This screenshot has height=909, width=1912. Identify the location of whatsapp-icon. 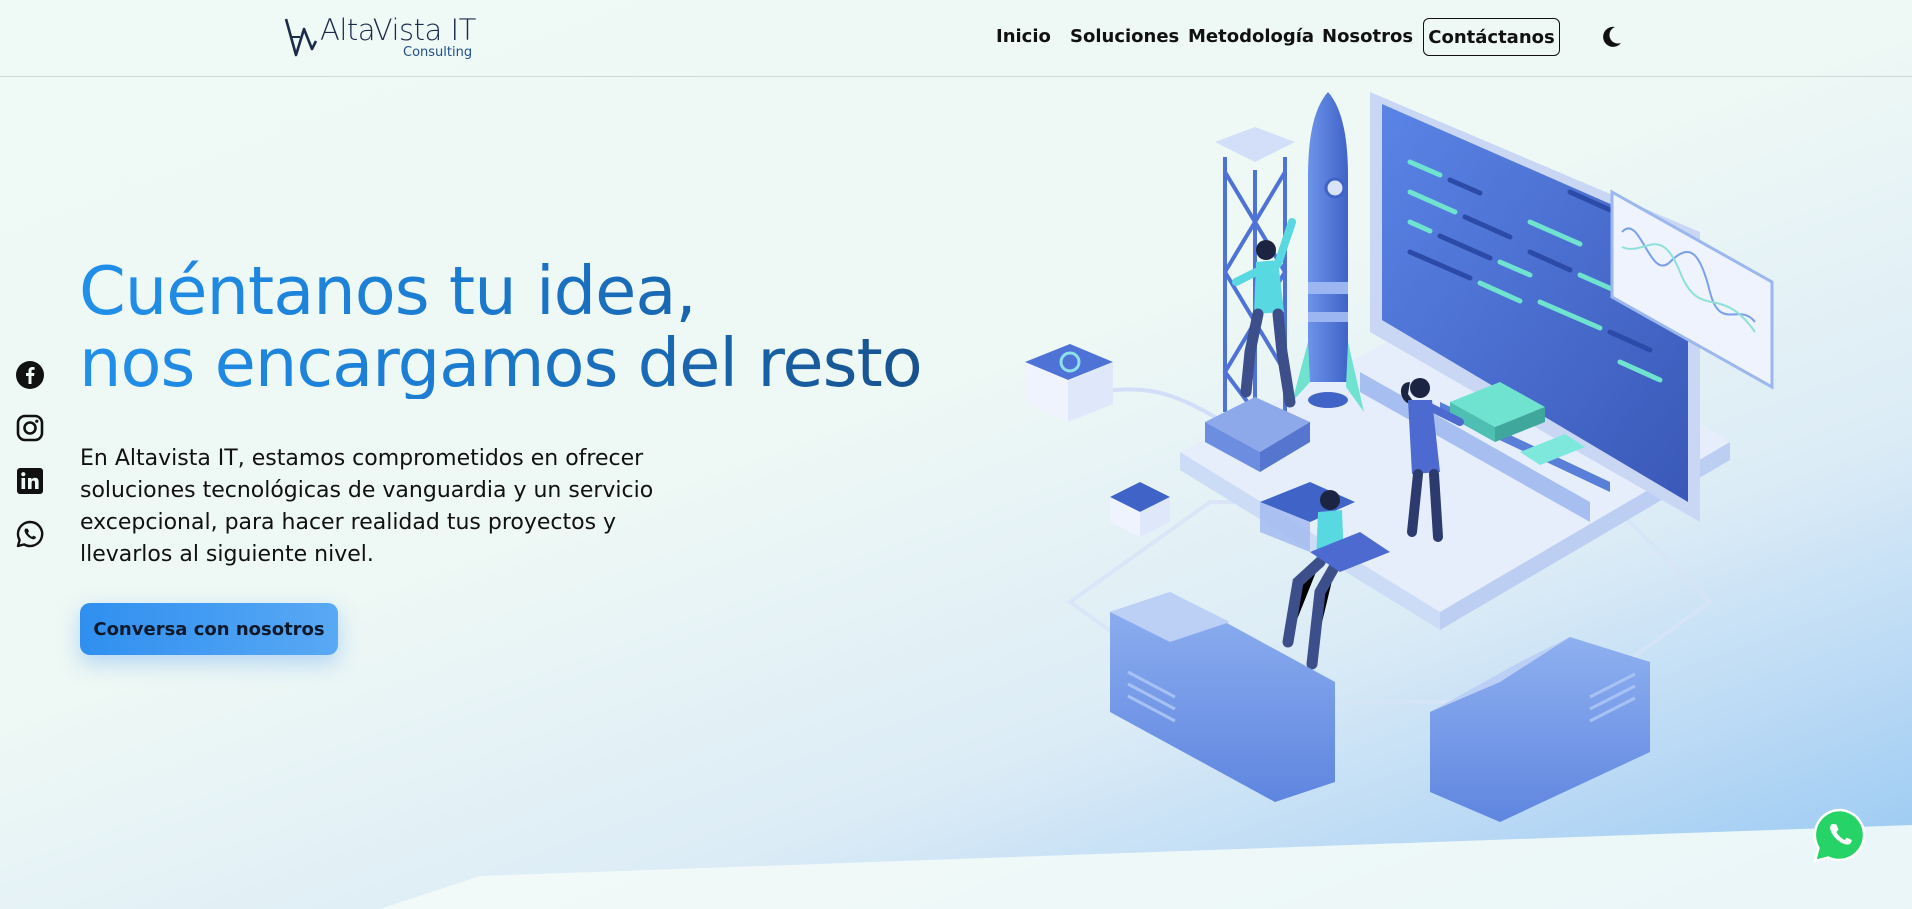
(30, 534).